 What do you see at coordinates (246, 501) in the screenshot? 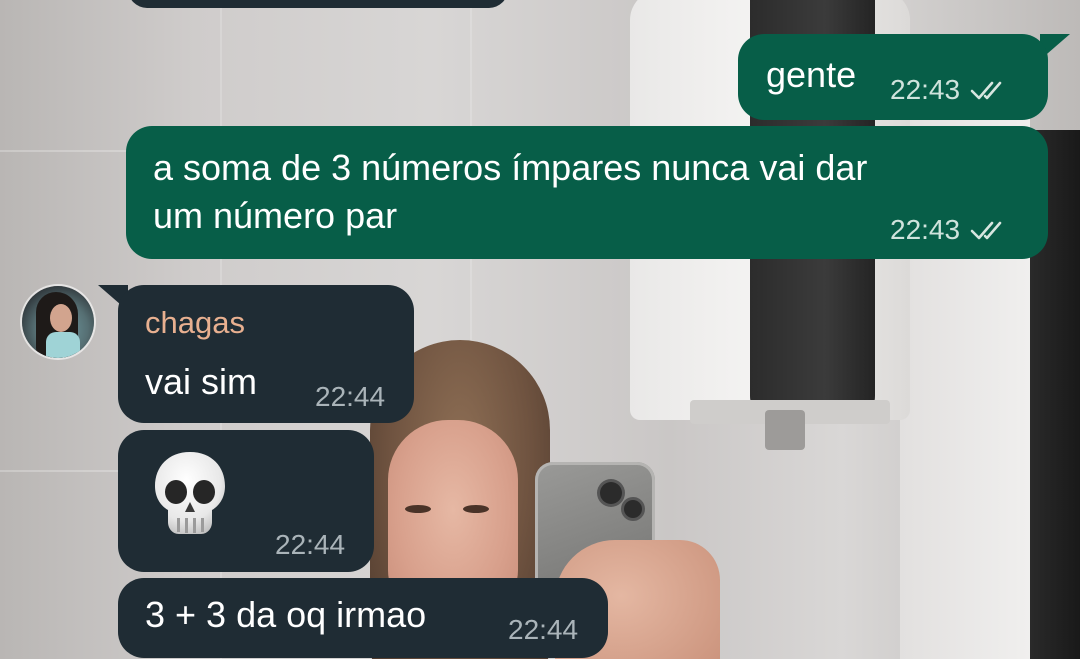
I see `incoming-message-bubble: 22:44` at bounding box center [246, 501].